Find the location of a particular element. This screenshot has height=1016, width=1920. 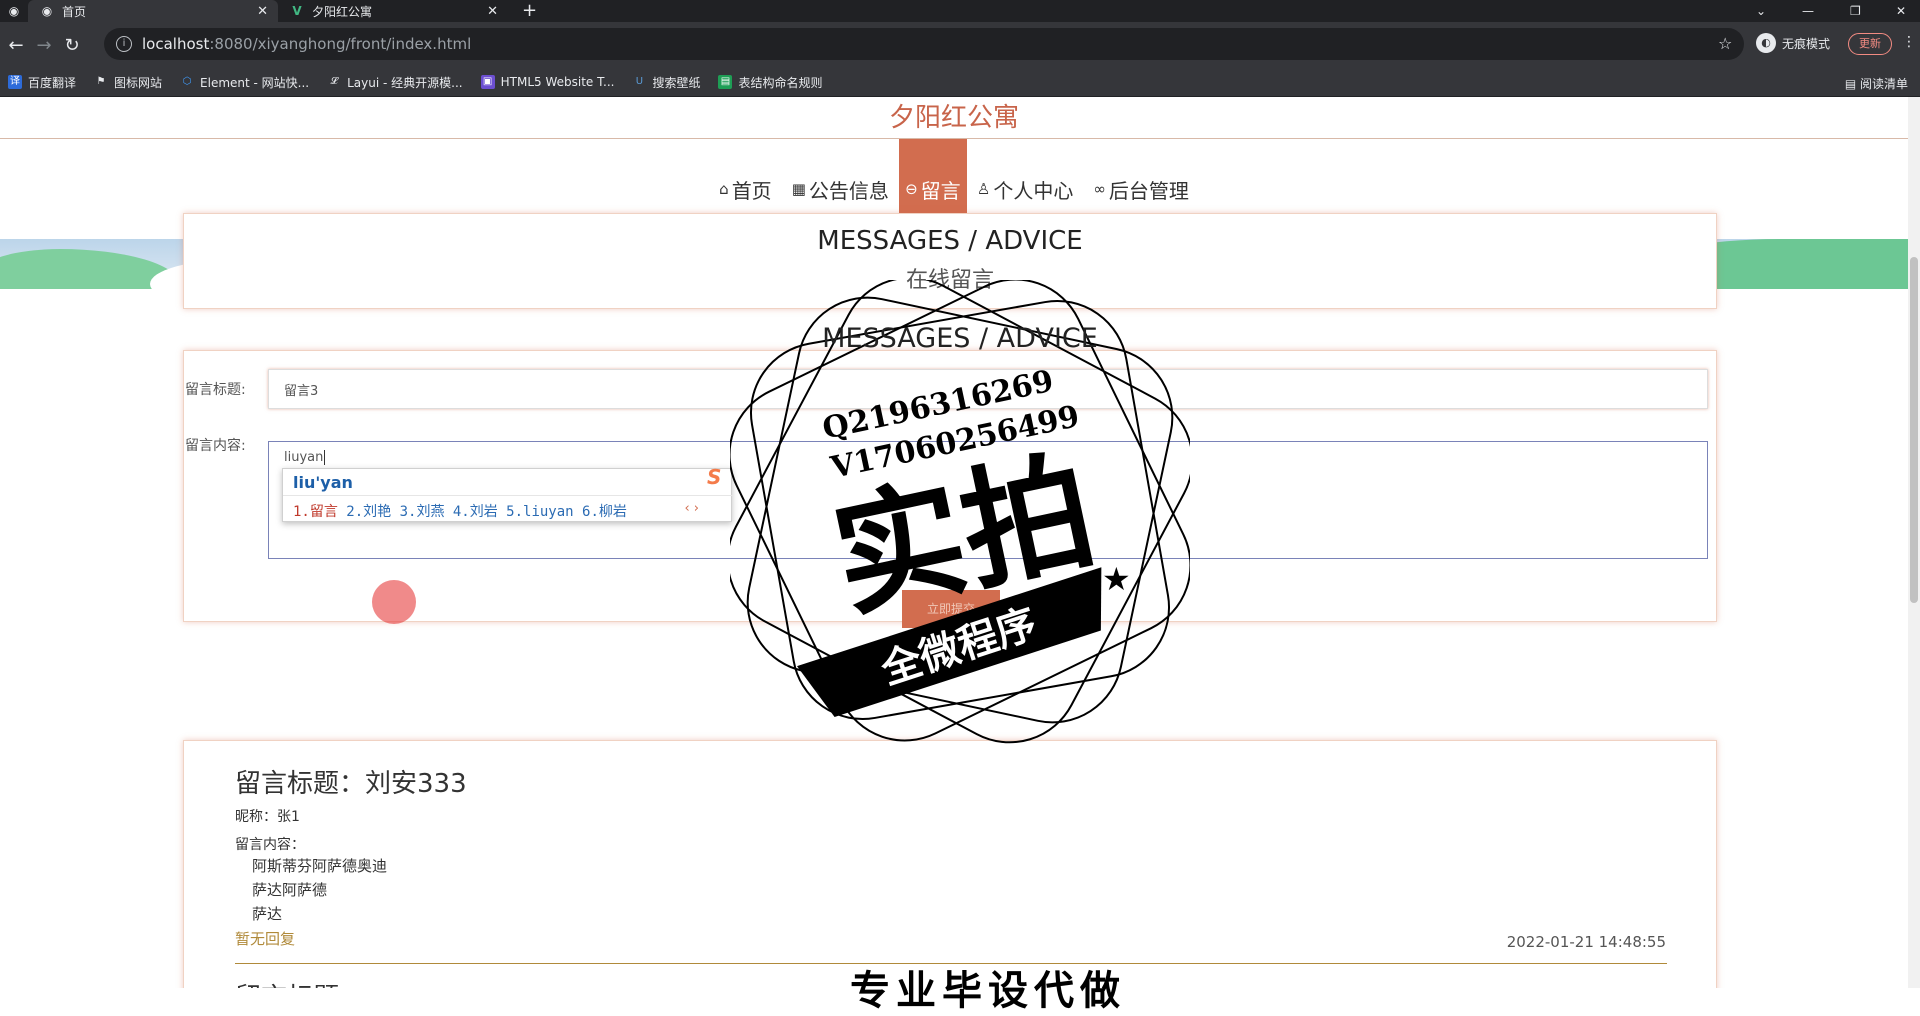

reading-list-icon: ▤ is located at coordinates (1852, 84).